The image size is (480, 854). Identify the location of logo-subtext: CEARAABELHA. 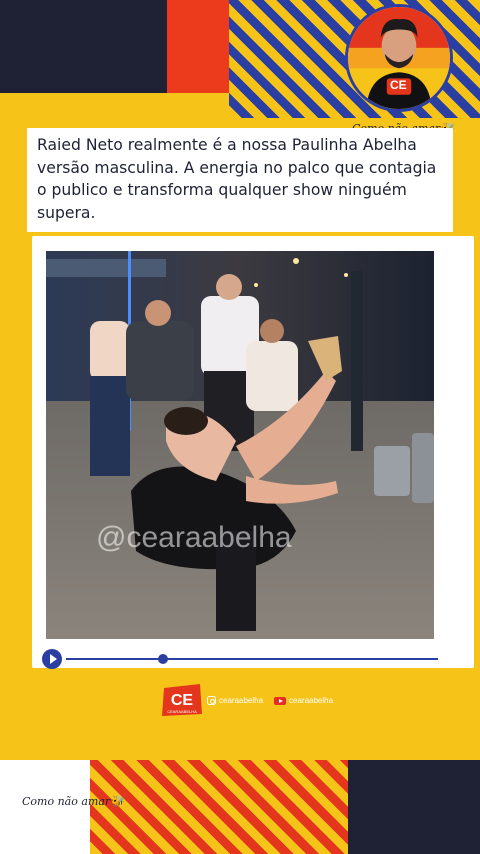
(182, 711).